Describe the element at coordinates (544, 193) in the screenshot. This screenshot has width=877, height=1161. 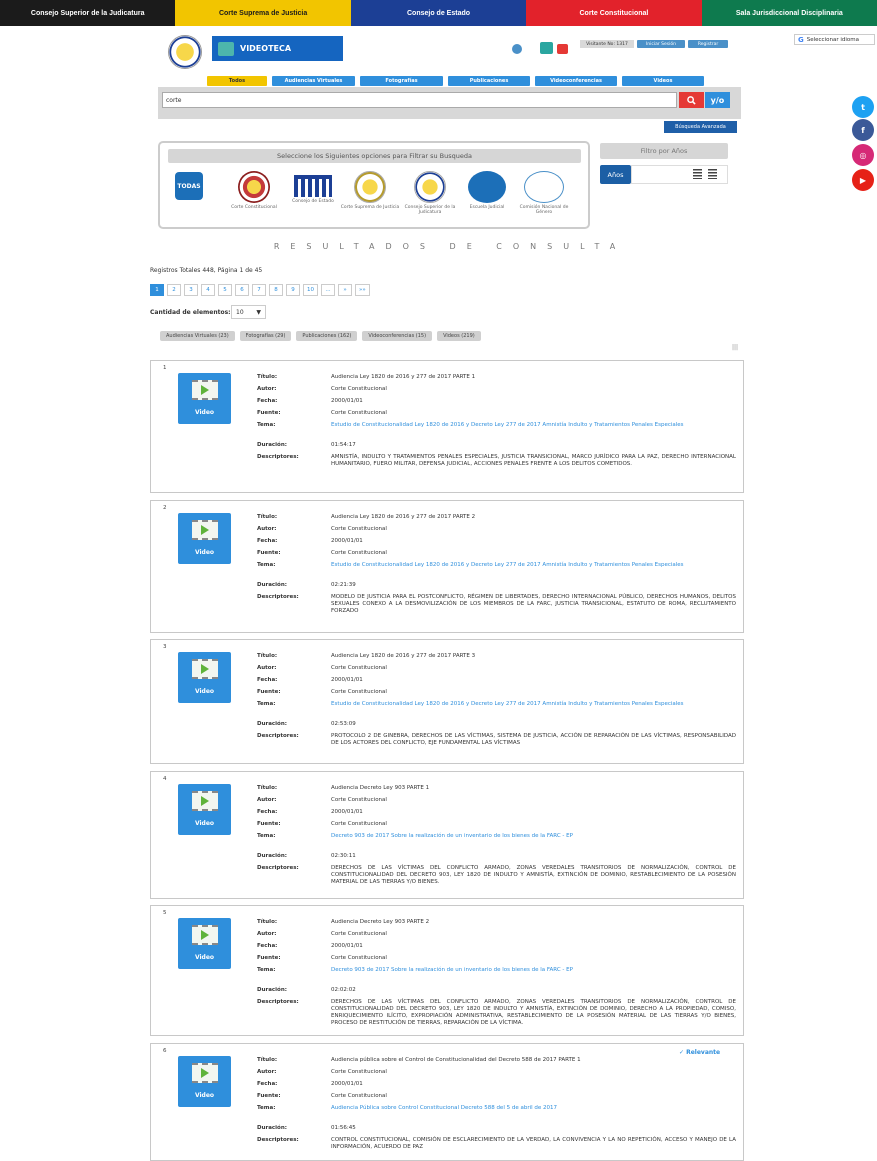
I see `filter-comision-genero: Comisión Nacional de Género` at that location.